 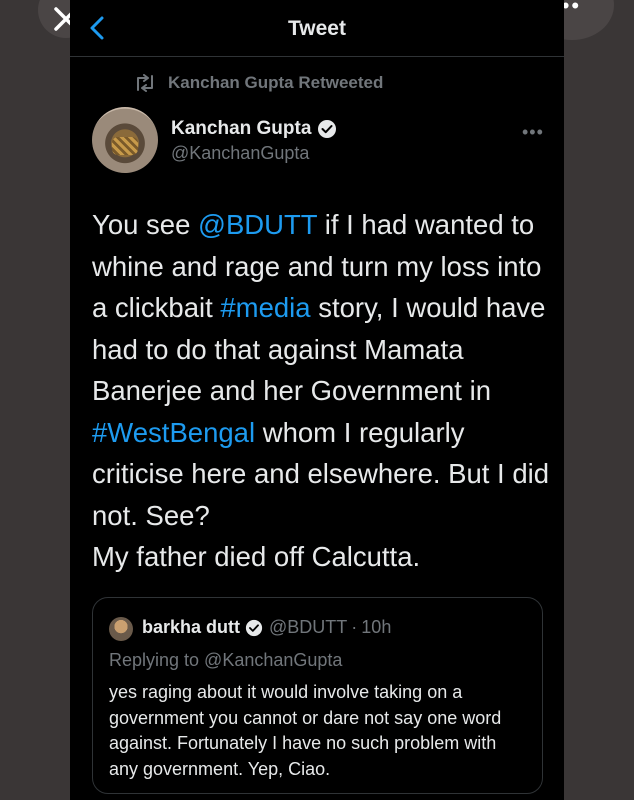 I want to click on tweet-link: #media, so click(x=265, y=307).